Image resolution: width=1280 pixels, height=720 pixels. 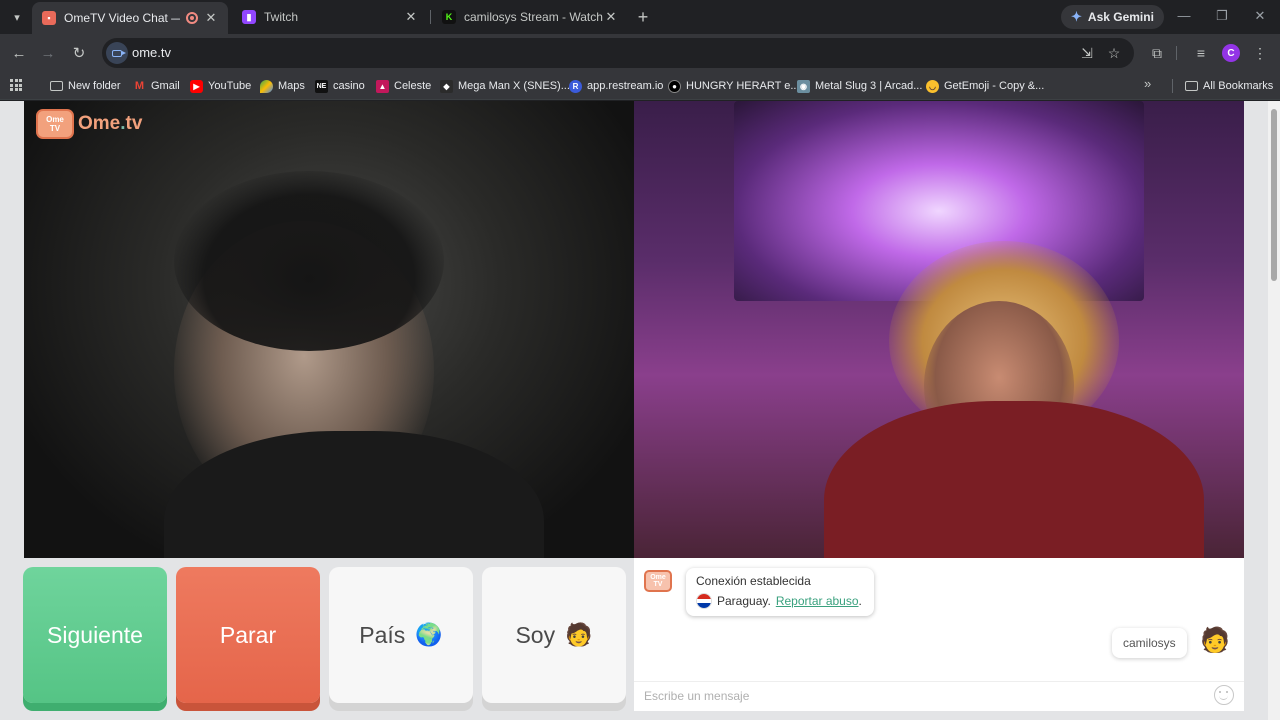 I want to click on new-tab-icon: +, so click(x=643, y=17).